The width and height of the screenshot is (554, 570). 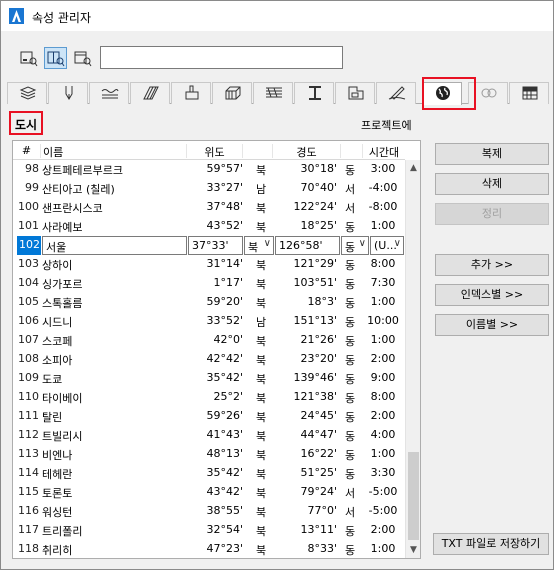 What do you see at coordinates (209, 302) in the screenshot?
I see `table-row: 105 스톡홀름 59°20' 북 18°3' 동 1:00` at bounding box center [209, 302].